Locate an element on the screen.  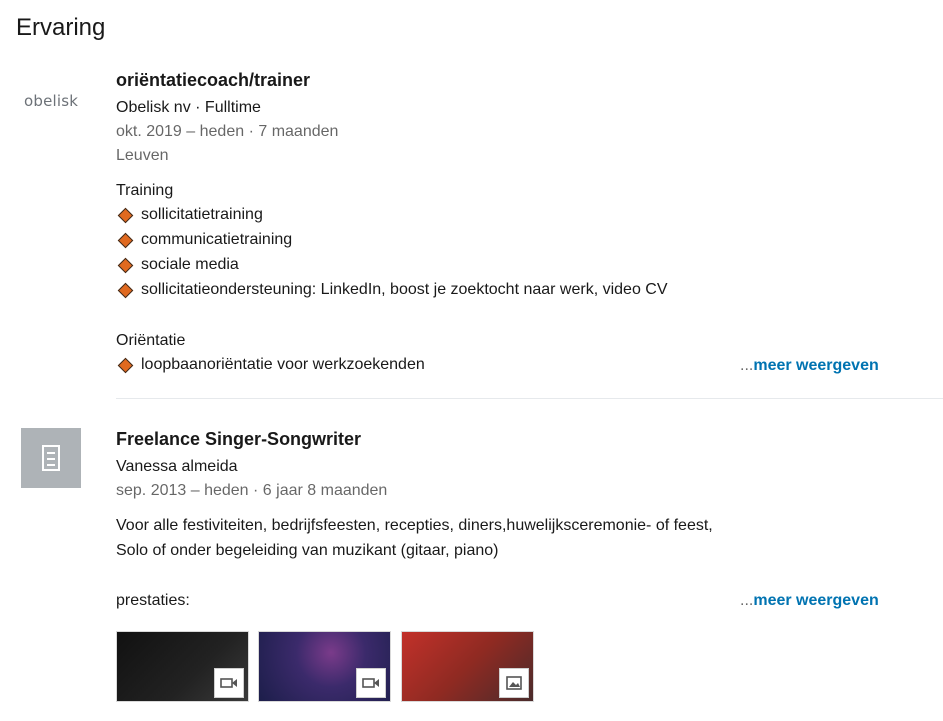
company-name: Obelisk nv · Fulltime is located at coordinates (188, 107).